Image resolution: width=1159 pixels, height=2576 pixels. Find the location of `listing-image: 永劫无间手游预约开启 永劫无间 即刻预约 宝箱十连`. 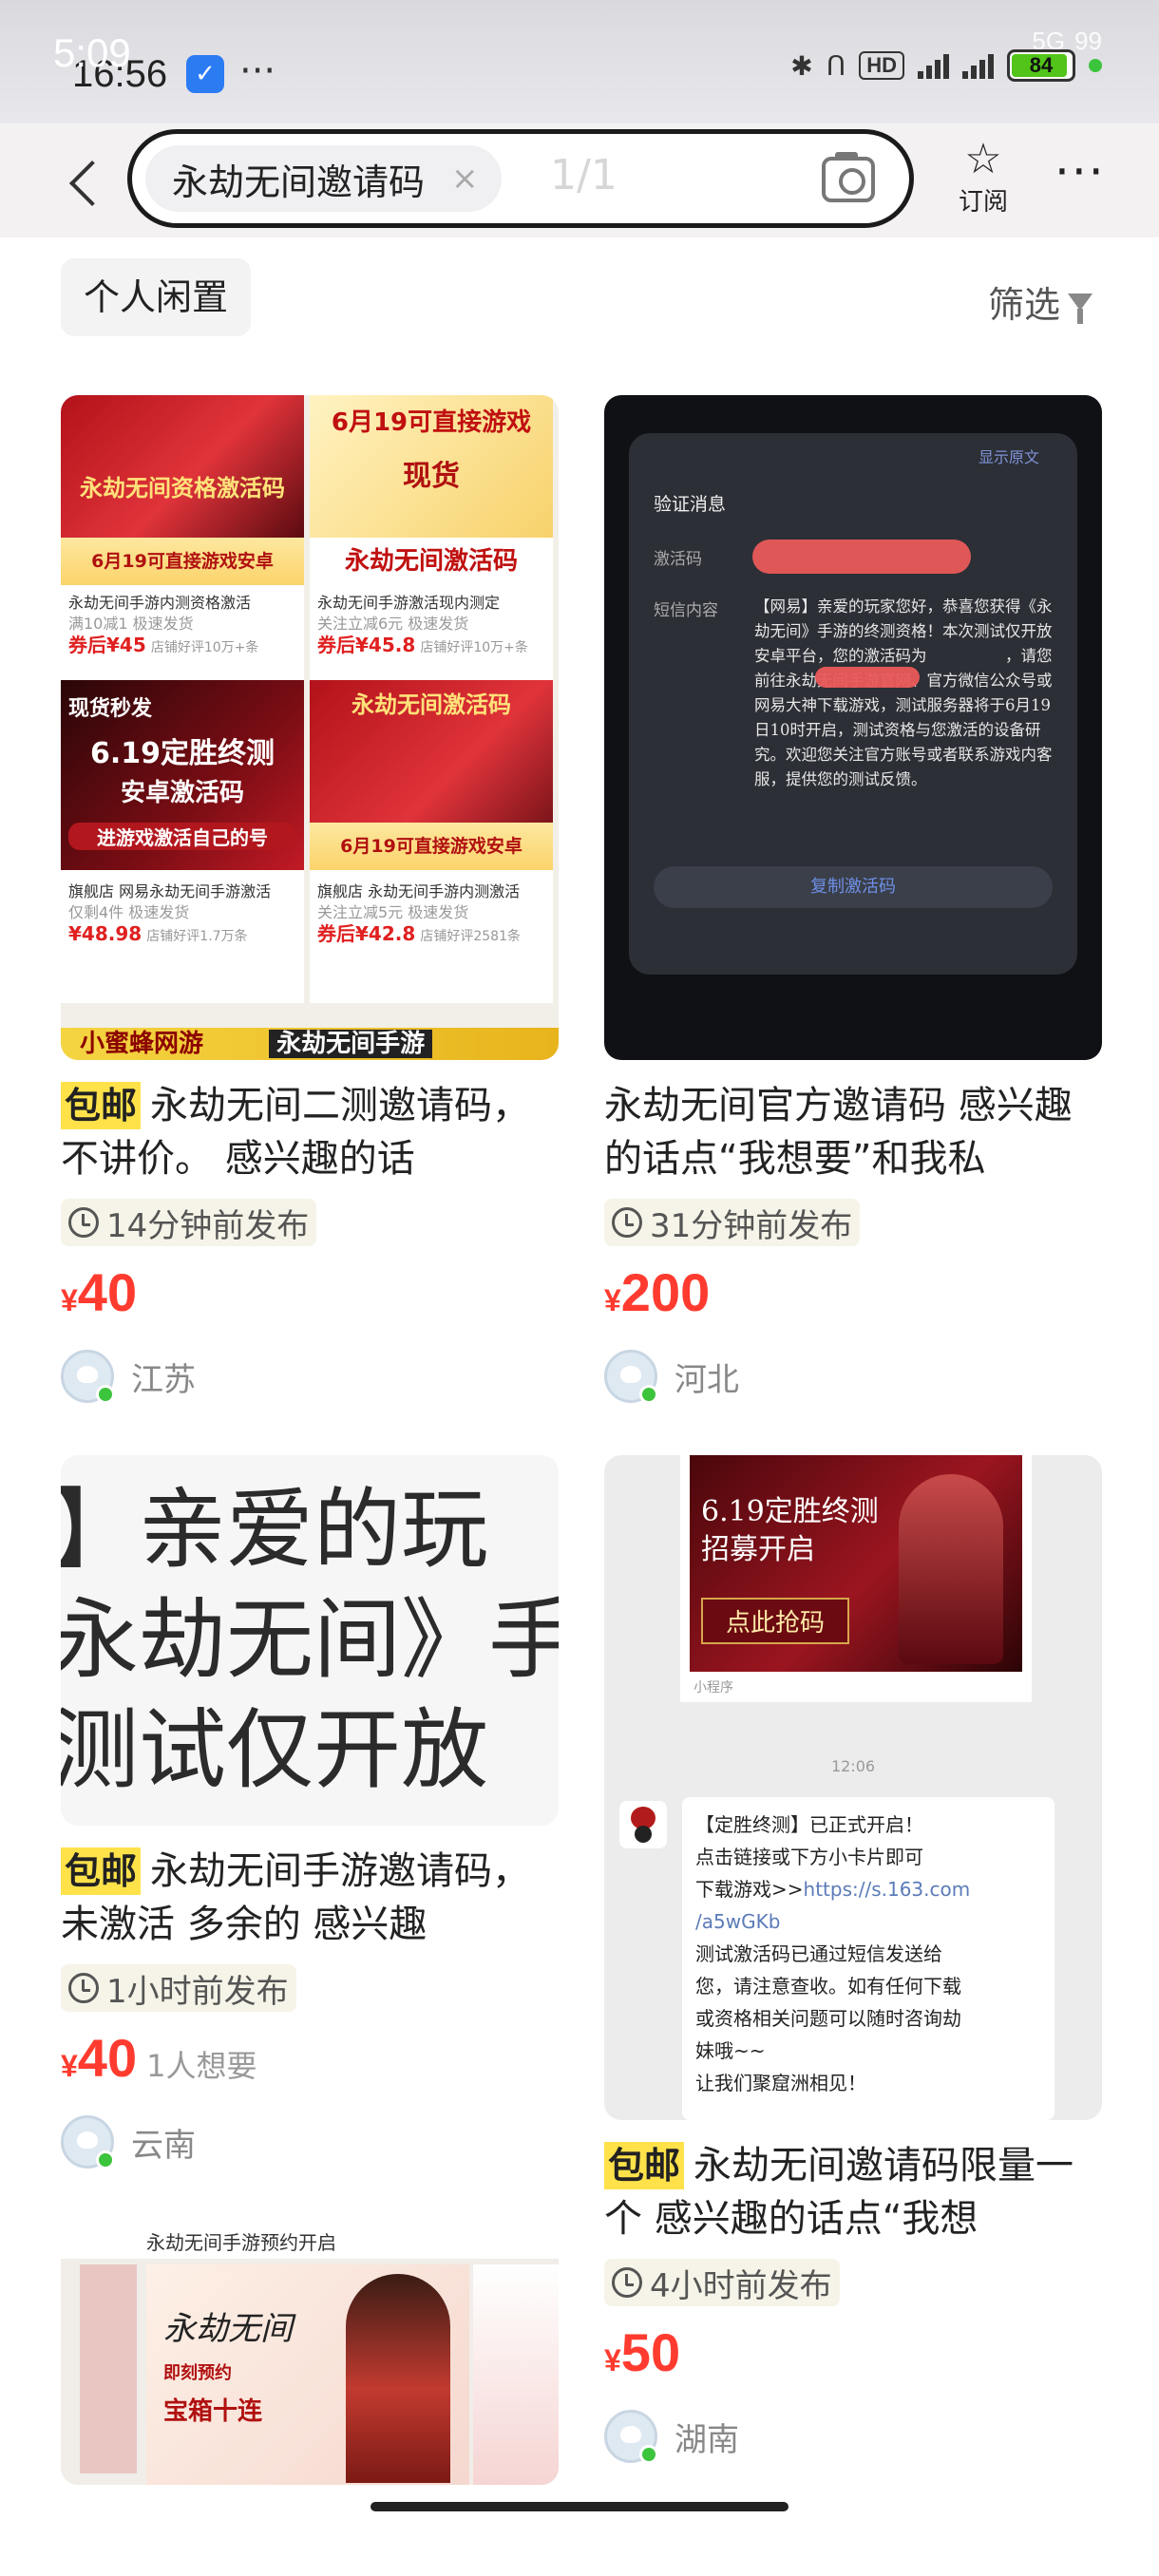

listing-image: 永劫无间手游预约开启 永劫无间 即刻预约 宝箱十连 is located at coordinates (310, 2355).